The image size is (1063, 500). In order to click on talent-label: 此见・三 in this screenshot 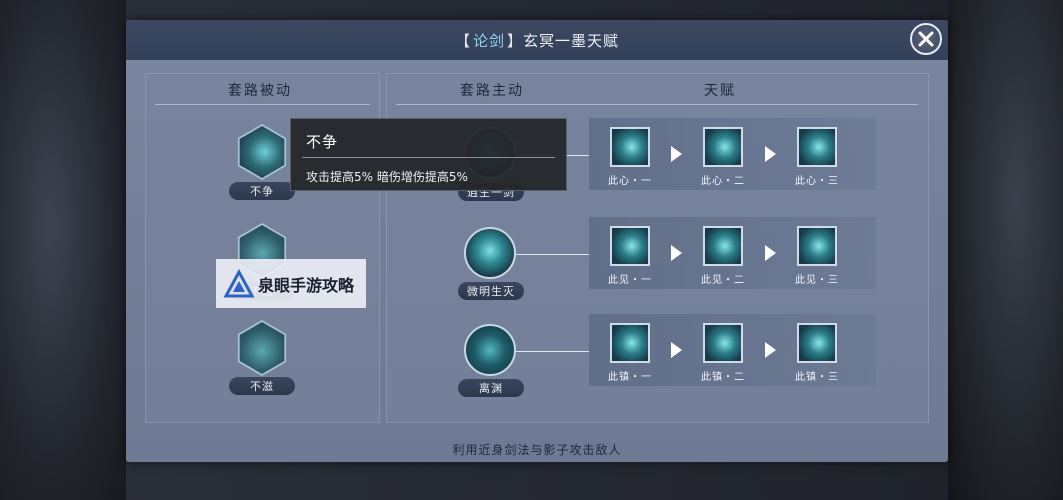, I will do `click(817, 280)`.